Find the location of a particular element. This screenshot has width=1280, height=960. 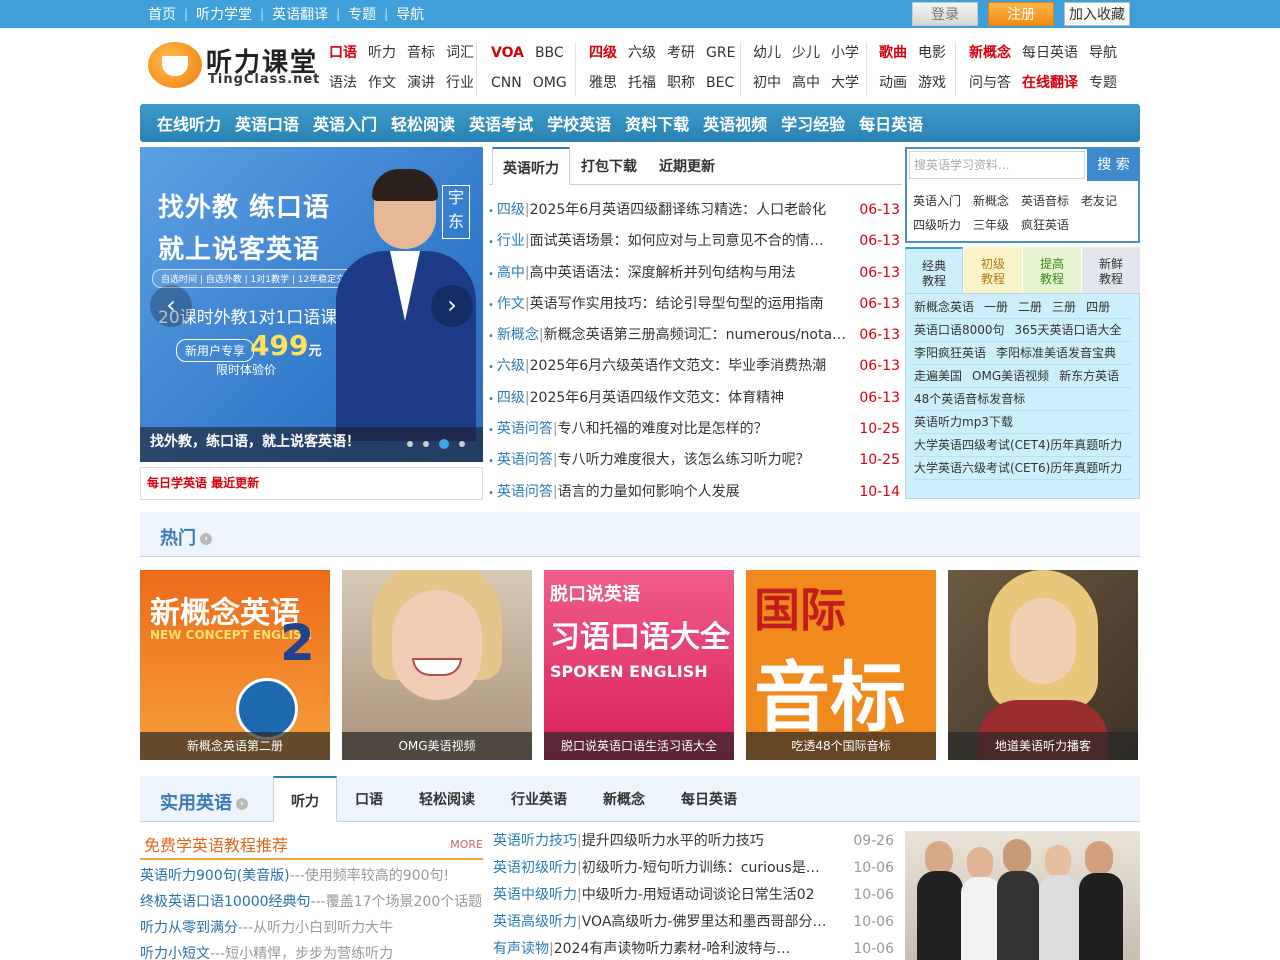

mainnav-item: 英语入门 is located at coordinates (345, 123).